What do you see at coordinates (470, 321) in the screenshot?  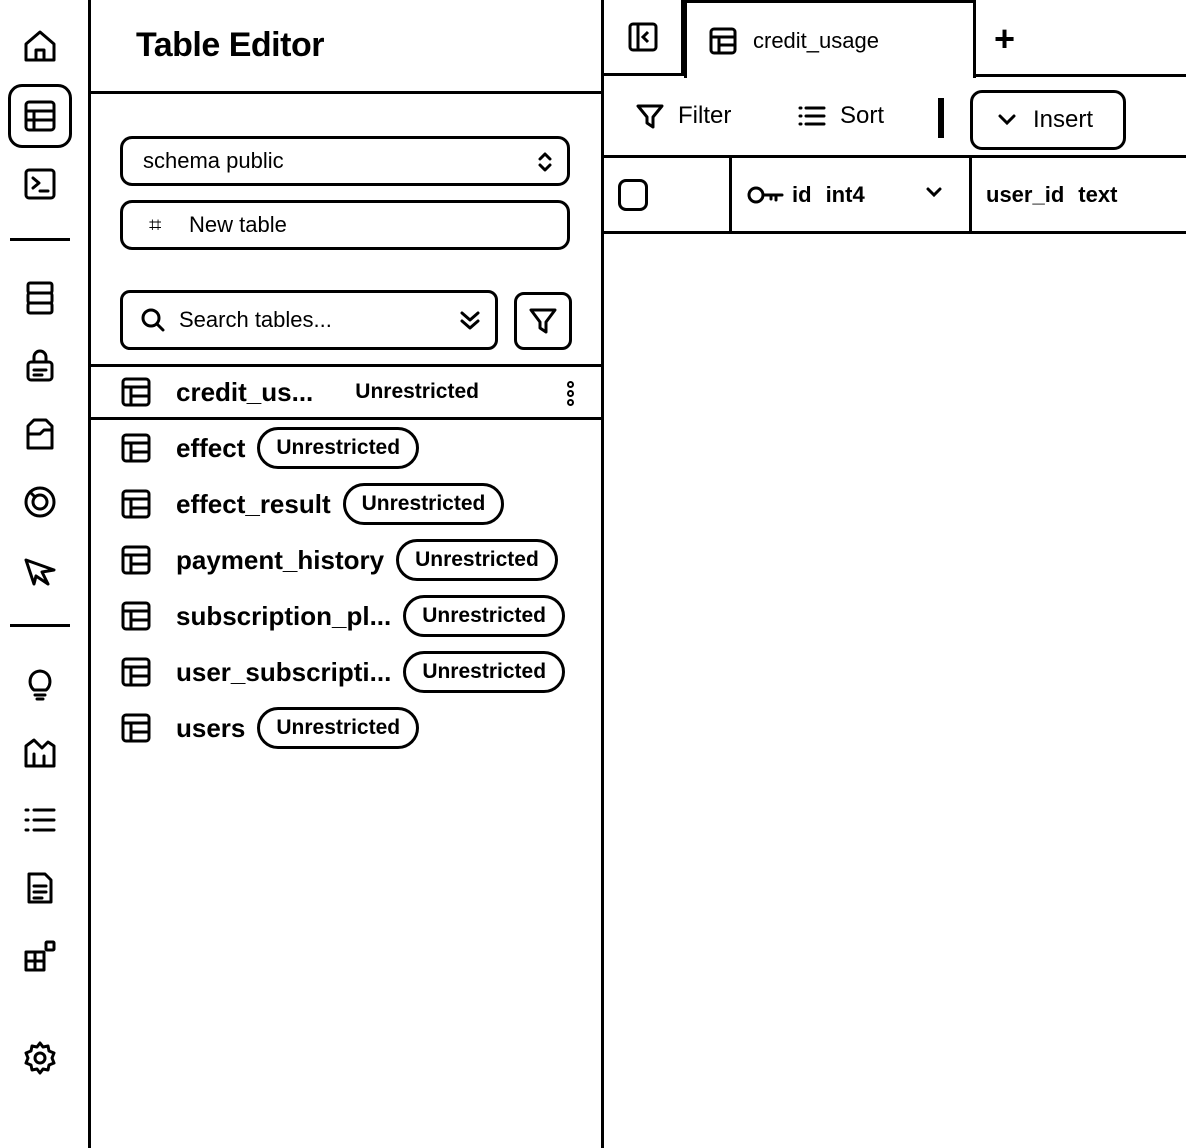 I see `chevrons-down-icon` at bounding box center [470, 321].